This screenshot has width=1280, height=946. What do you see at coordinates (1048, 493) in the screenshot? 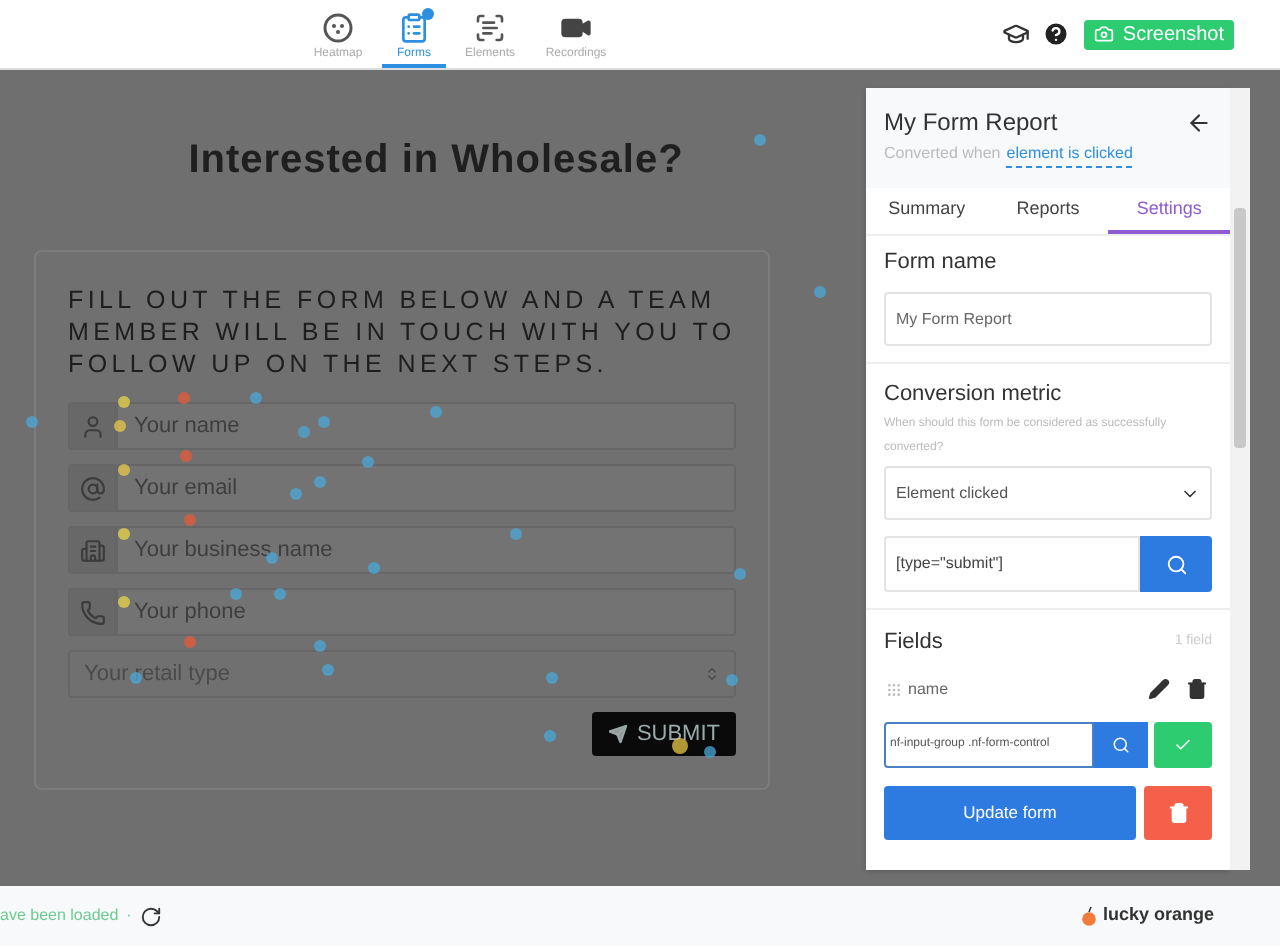
I see `metric-select: Element clicked` at bounding box center [1048, 493].